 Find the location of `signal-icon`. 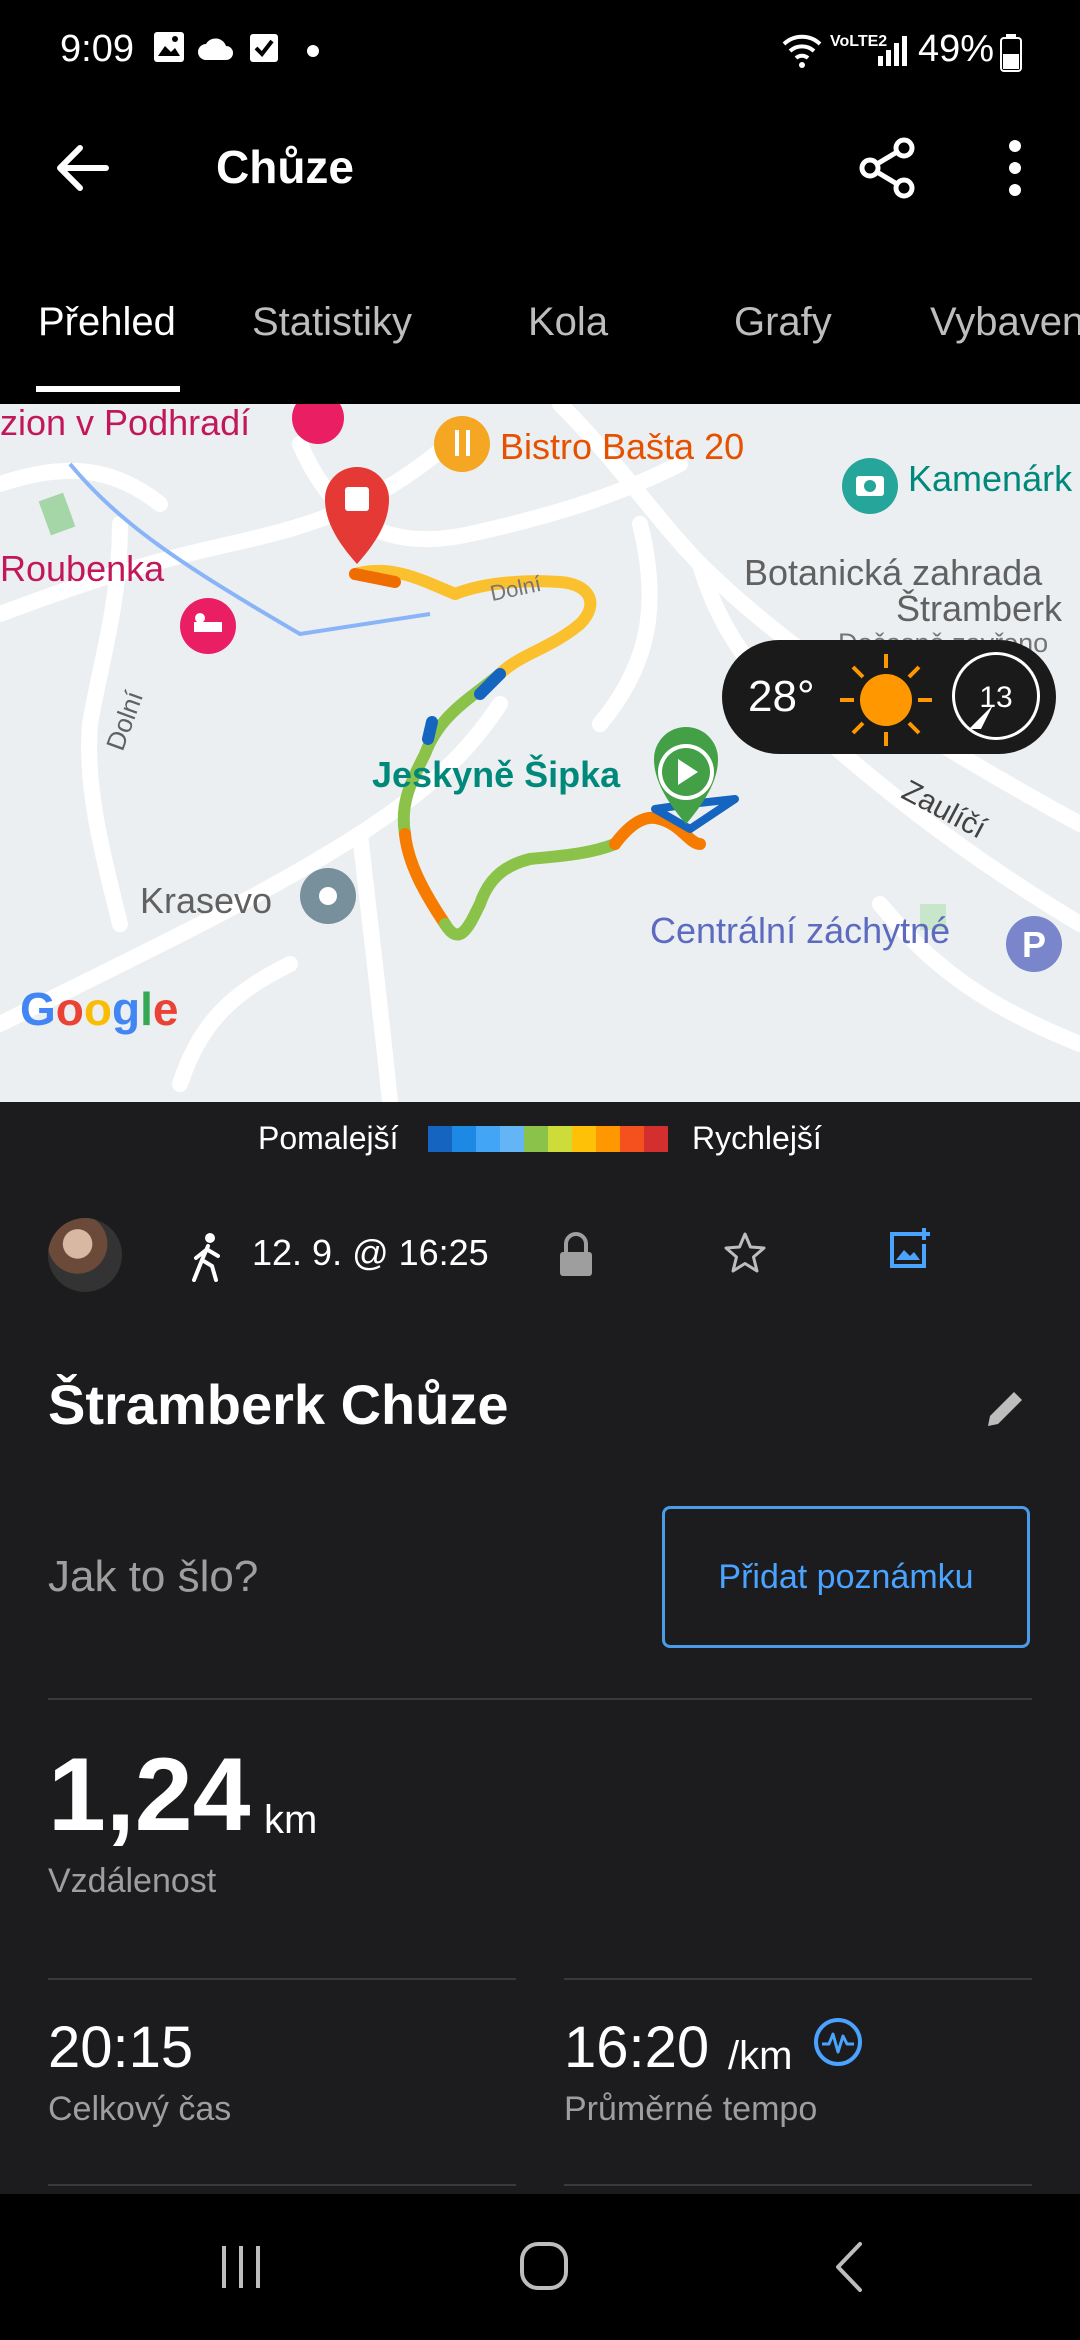

signal-icon is located at coordinates (892, 51).